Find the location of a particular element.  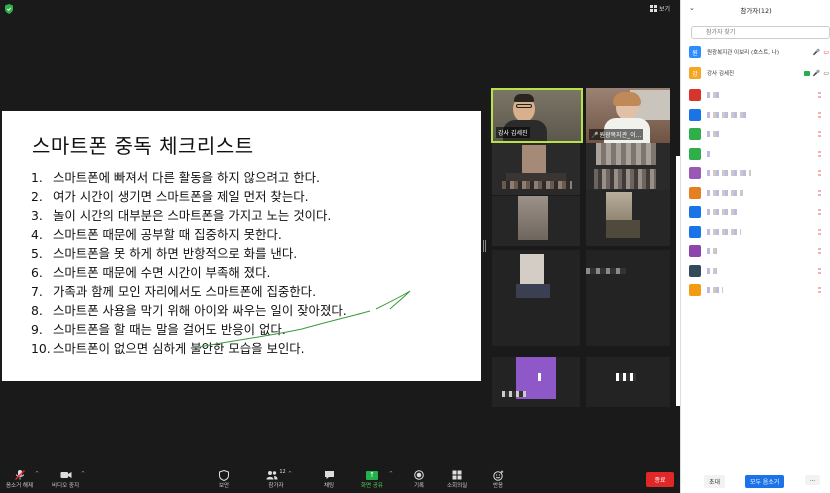

split-resize-handle is located at coordinates (484, 246).